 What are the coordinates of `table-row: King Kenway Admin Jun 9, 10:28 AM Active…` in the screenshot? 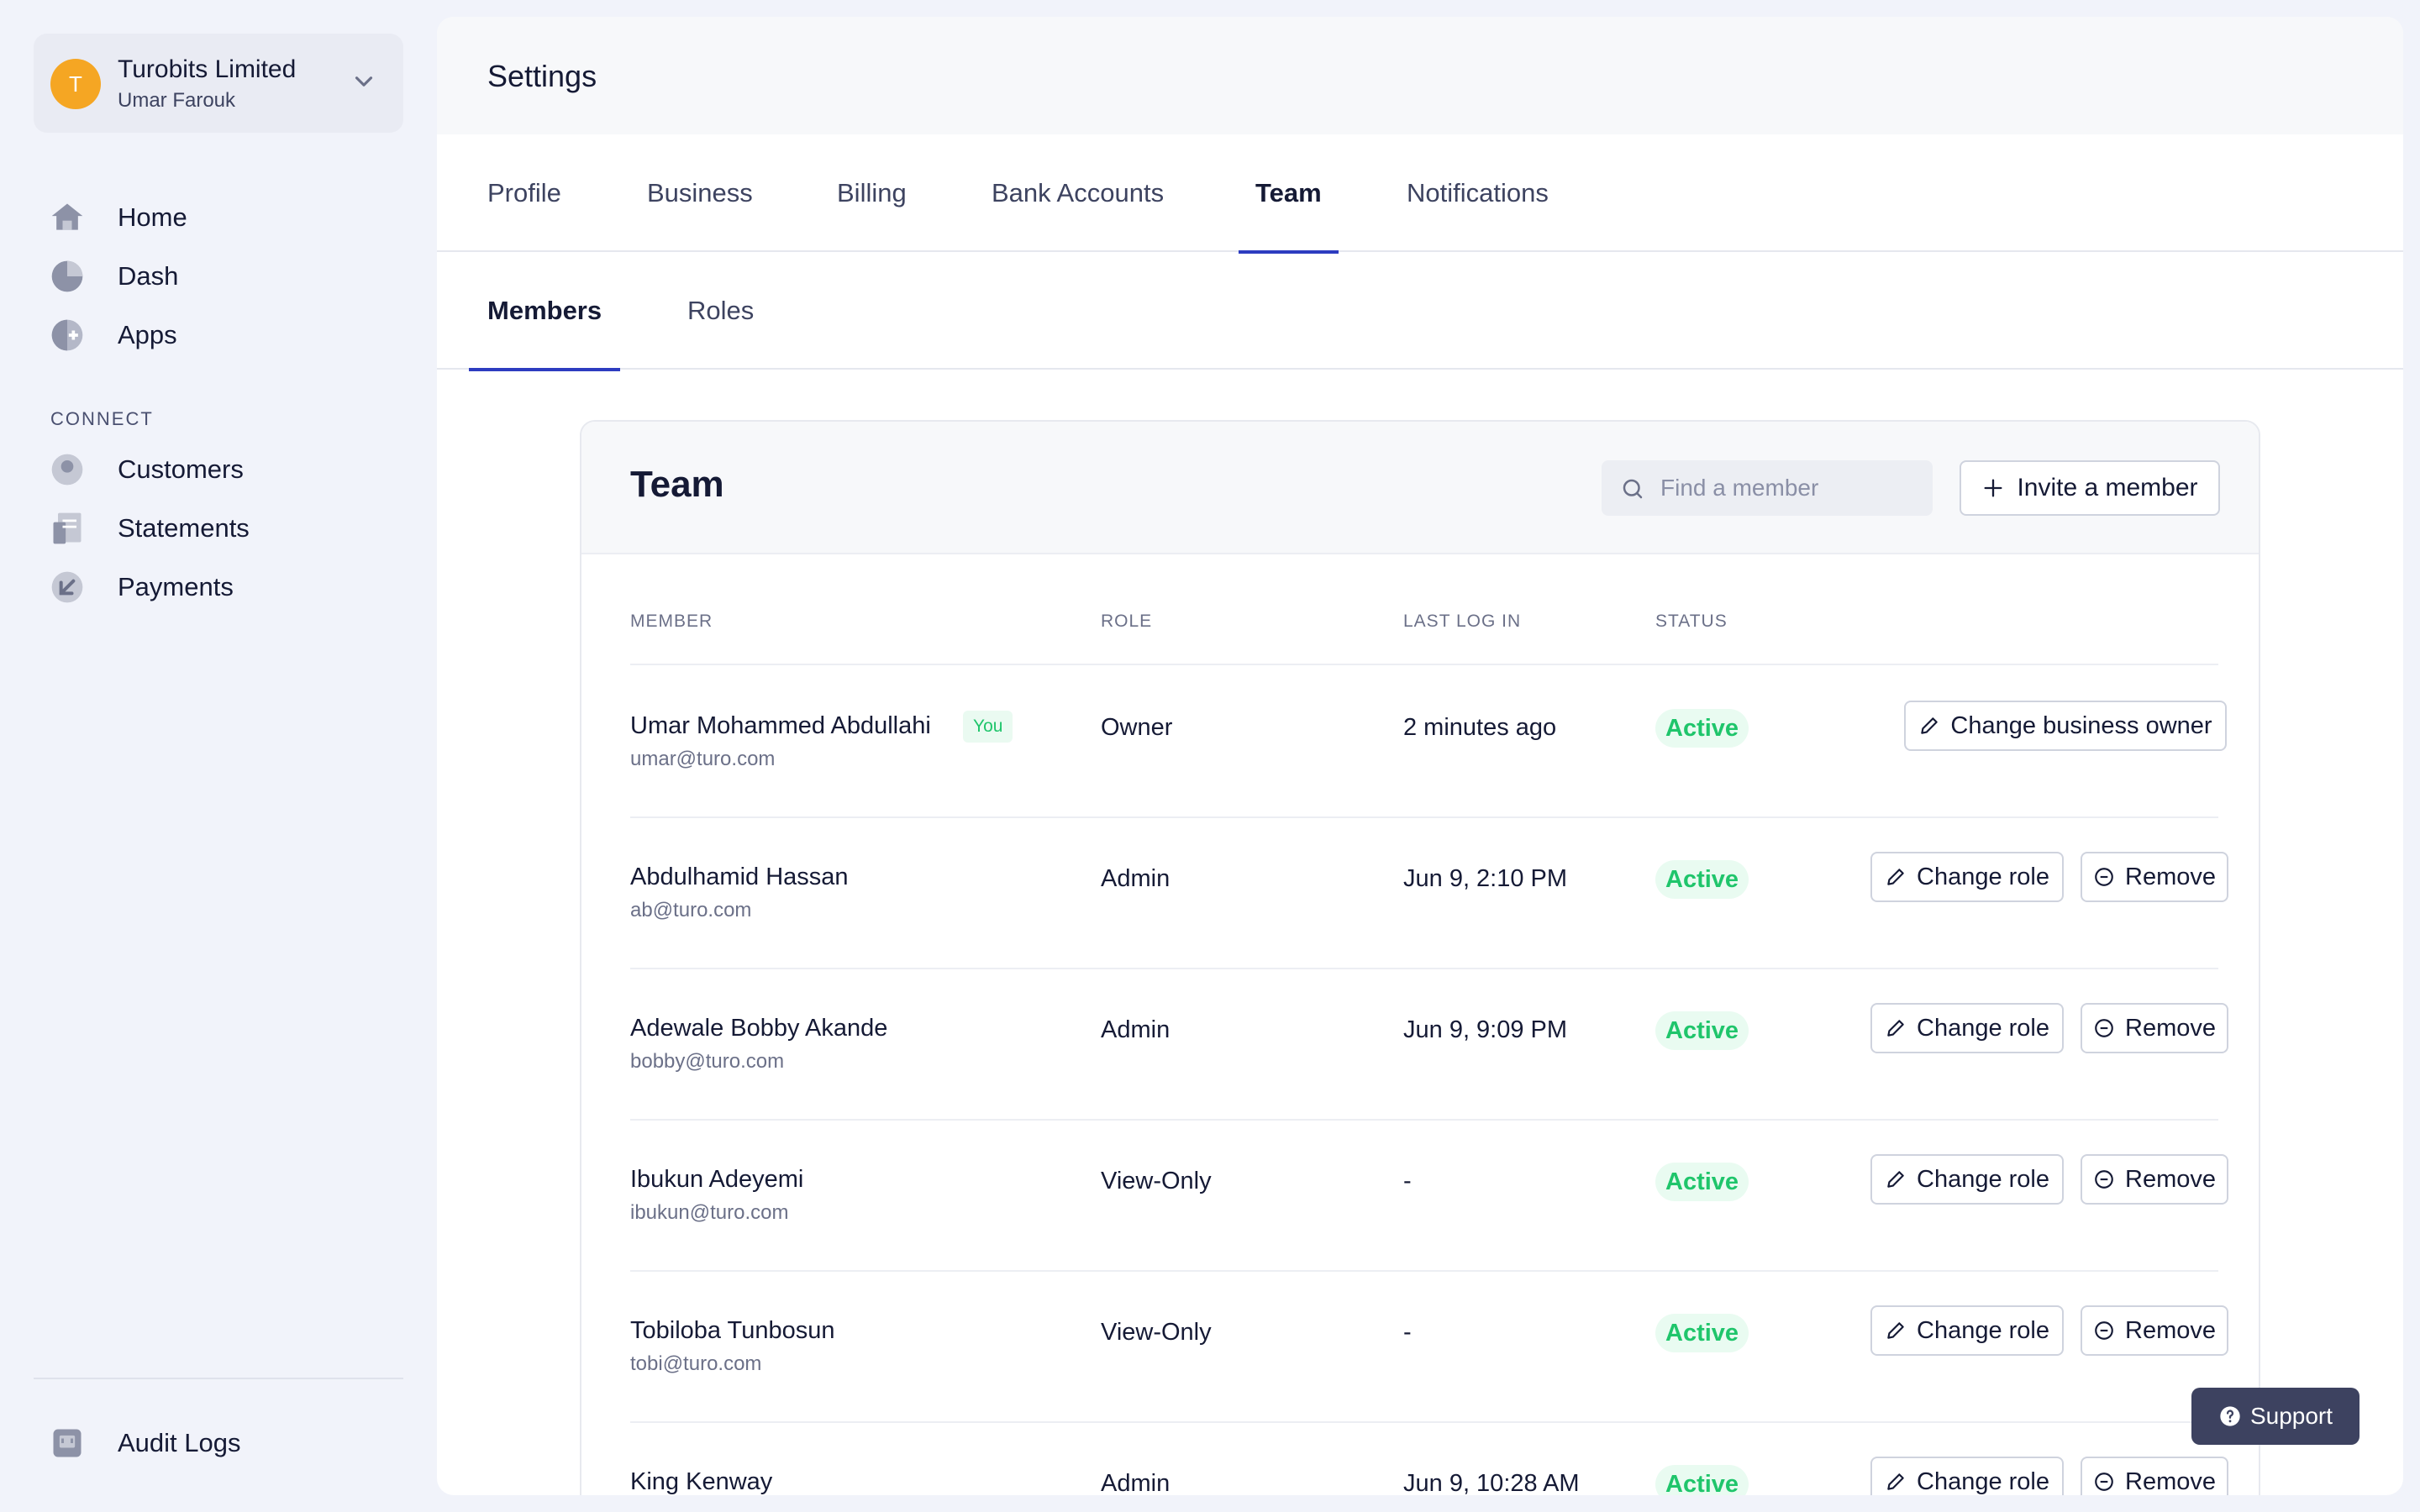 It's located at (1429, 1459).